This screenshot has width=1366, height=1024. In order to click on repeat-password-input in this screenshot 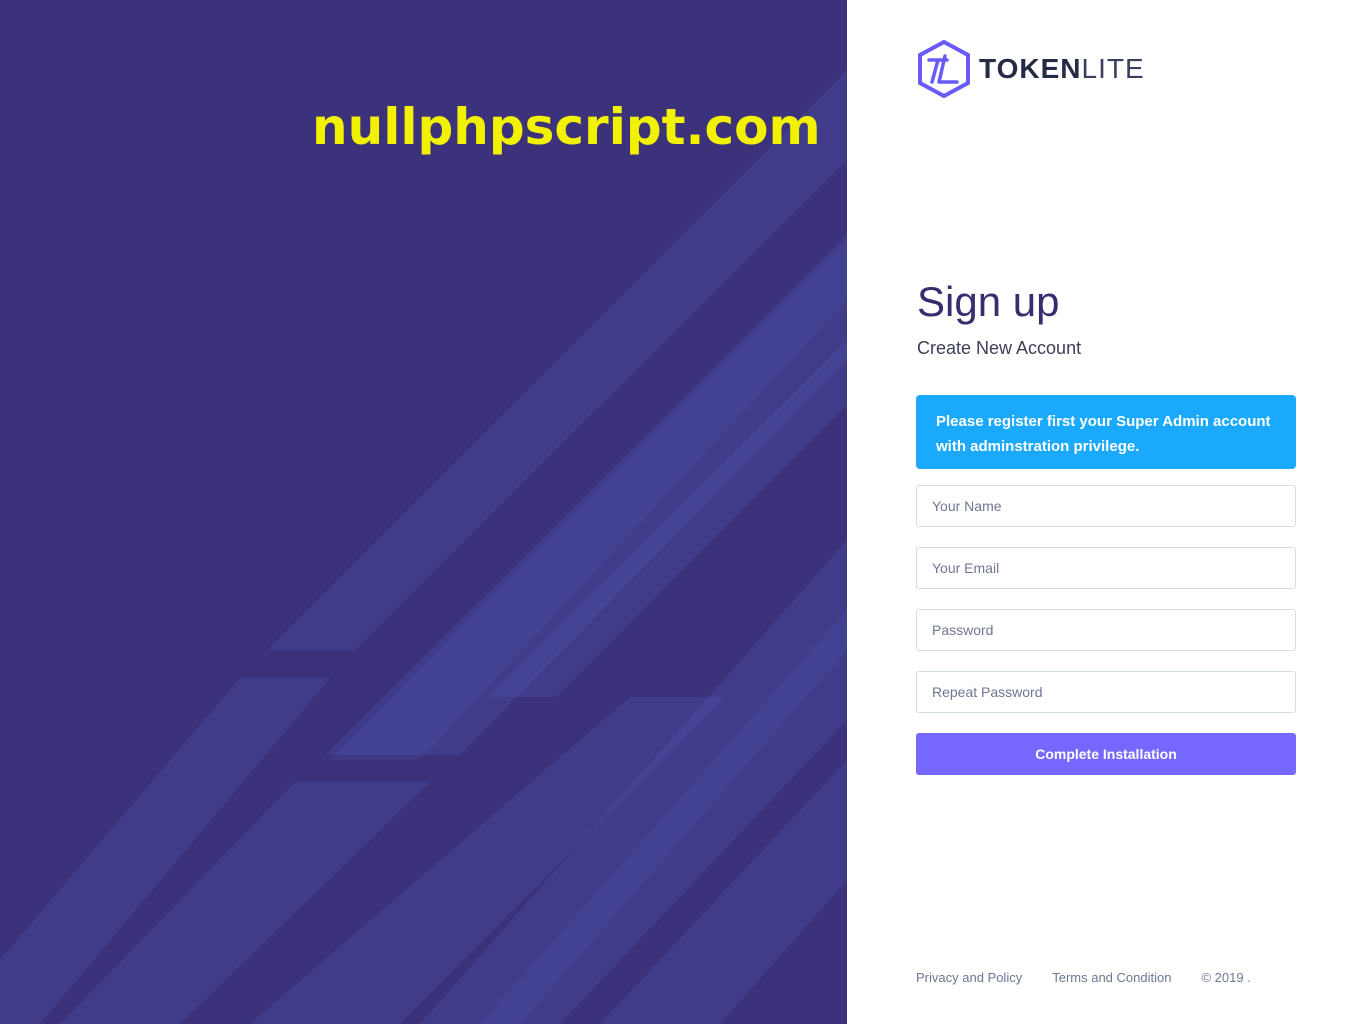, I will do `click(1106, 692)`.